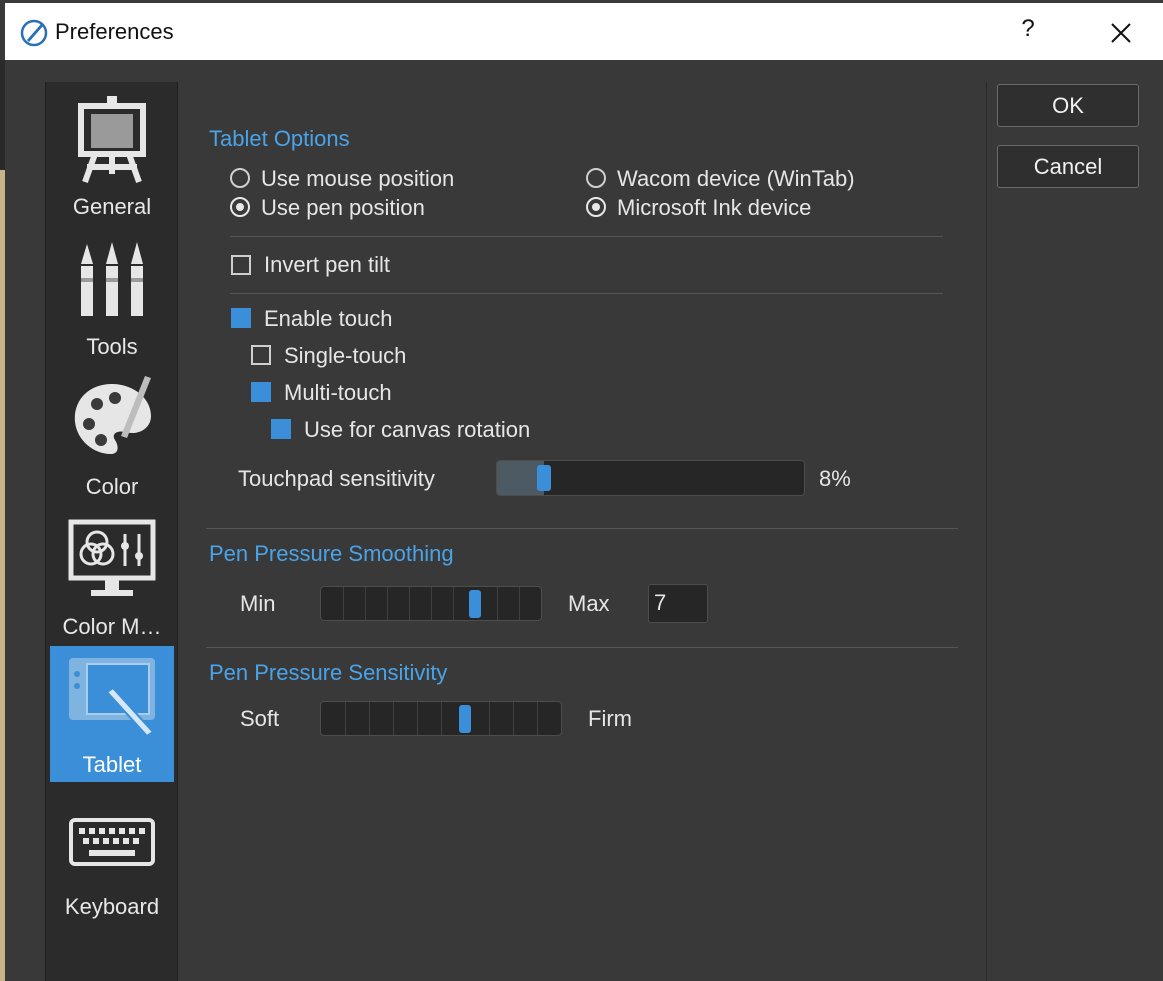 This screenshot has height=981, width=1163. What do you see at coordinates (240, 178) in the screenshot?
I see `use-mouse-position-radio` at bounding box center [240, 178].